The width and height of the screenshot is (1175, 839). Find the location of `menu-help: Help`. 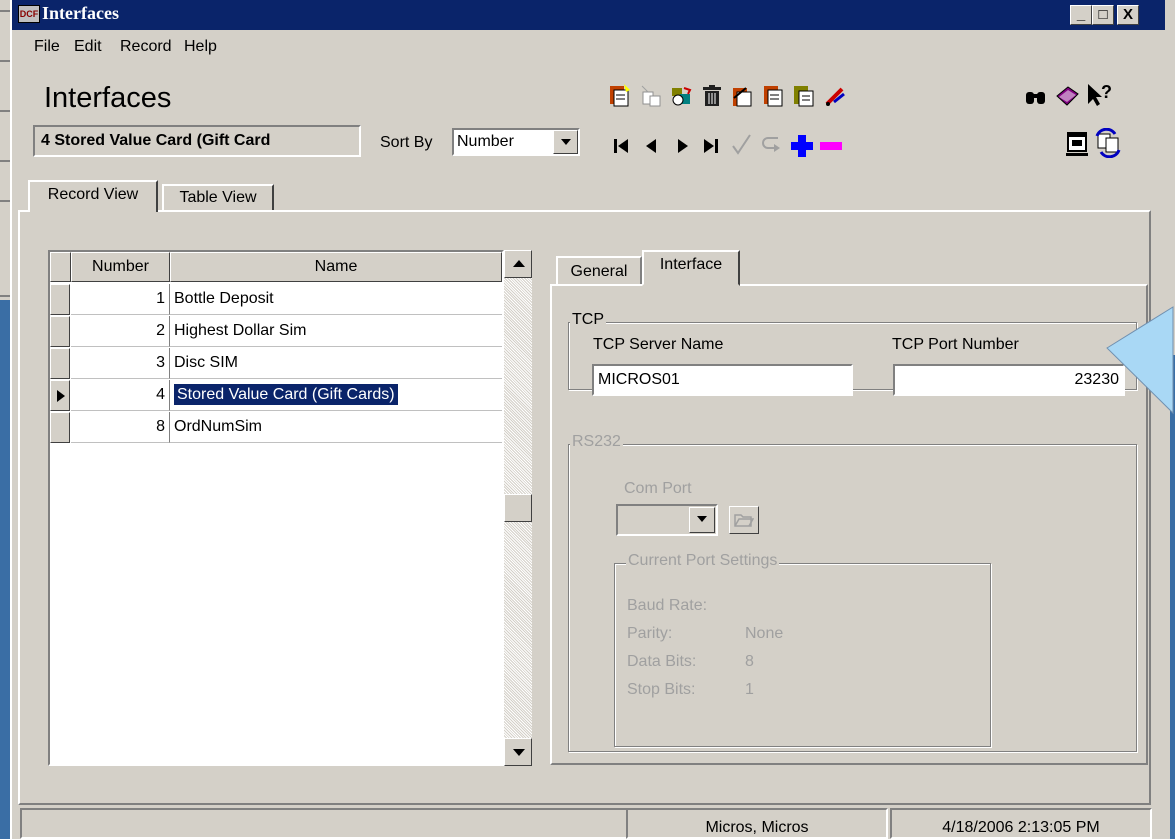

menu-help: Help is located at coordinates (200, 47).